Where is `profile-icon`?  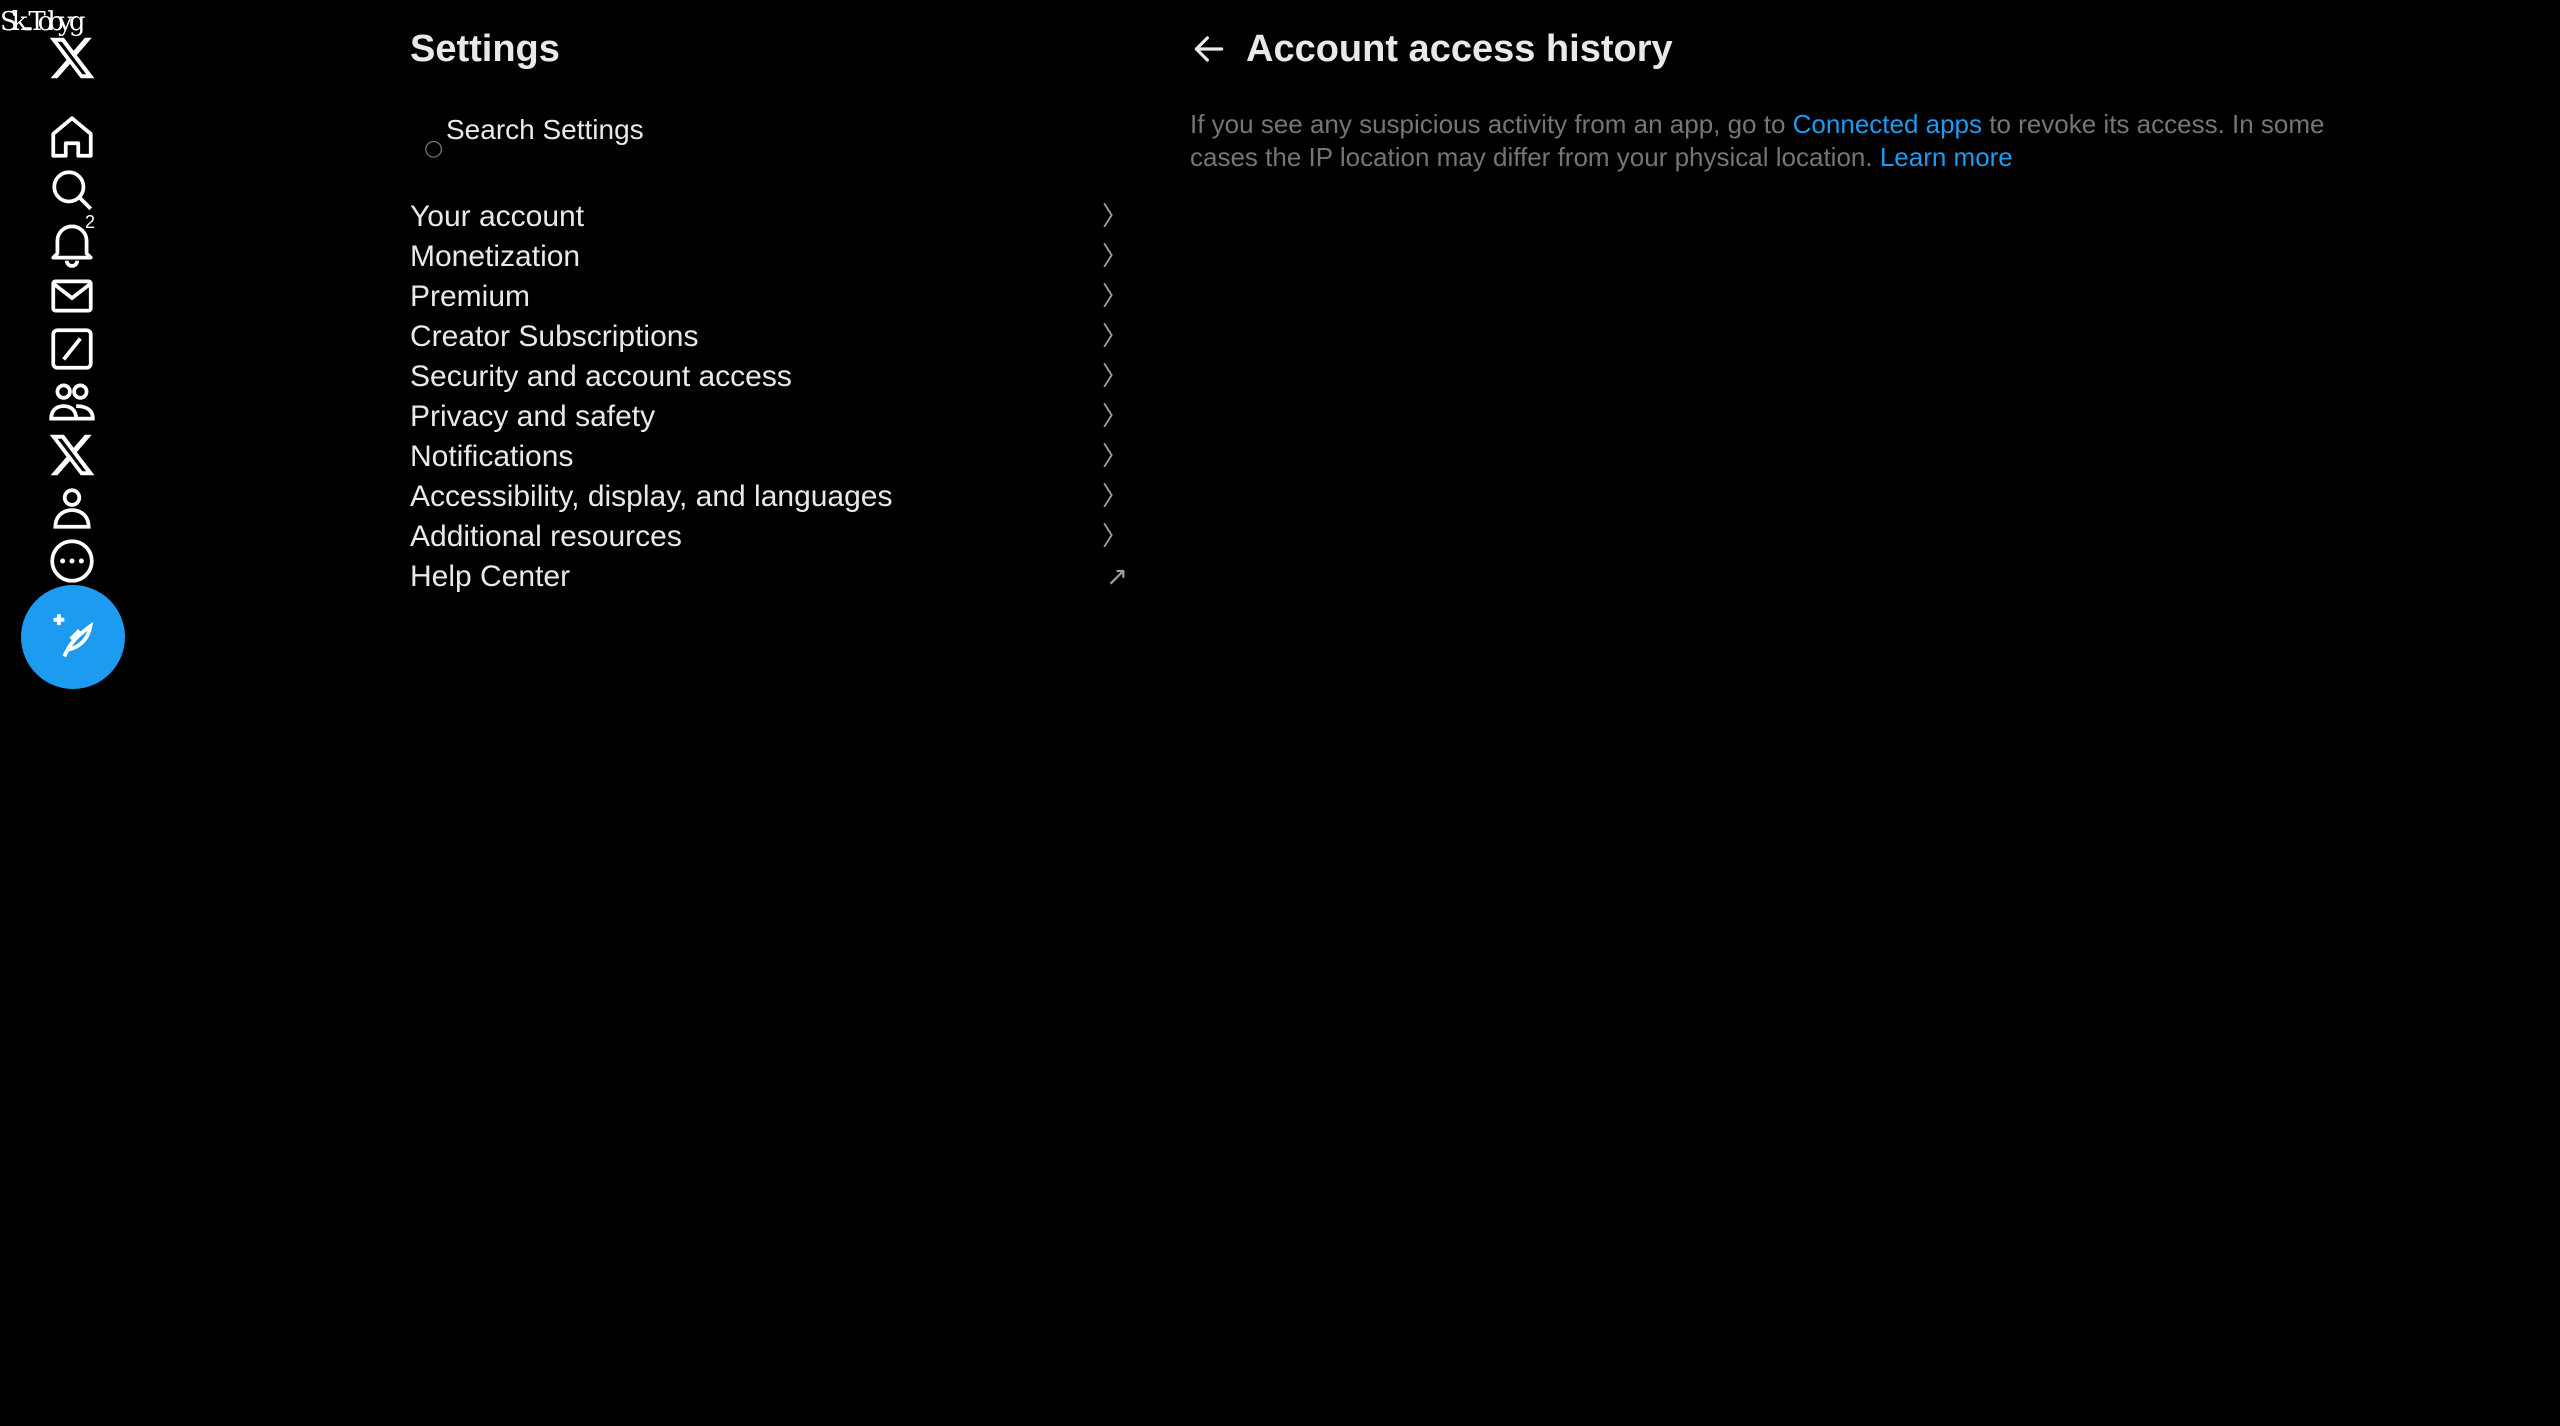
profile-icon is located at coordinates (72, 508).